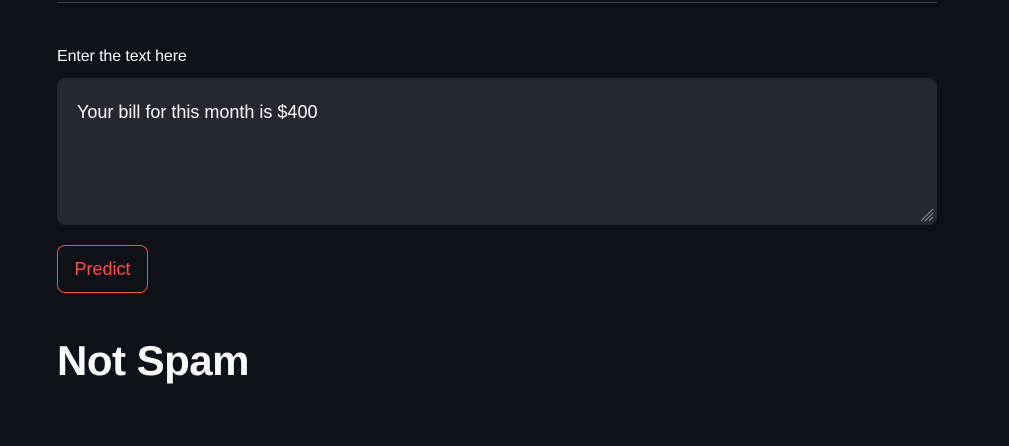  Describe the element at coordinates (153, 360) in the screenshot. I see `prediction-result: Not Spam` at that location.